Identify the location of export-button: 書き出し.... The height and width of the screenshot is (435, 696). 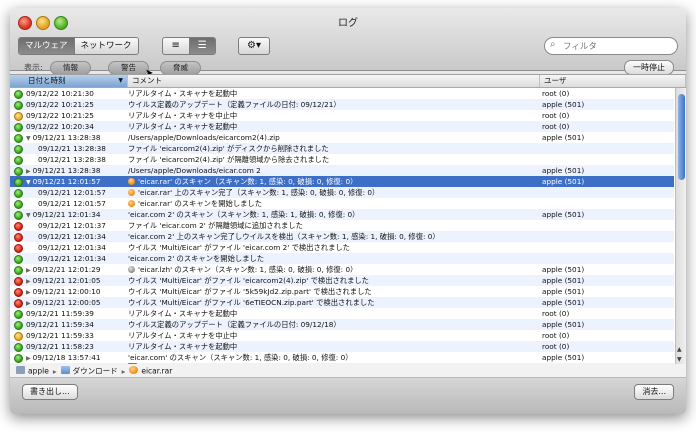
(50, 392).